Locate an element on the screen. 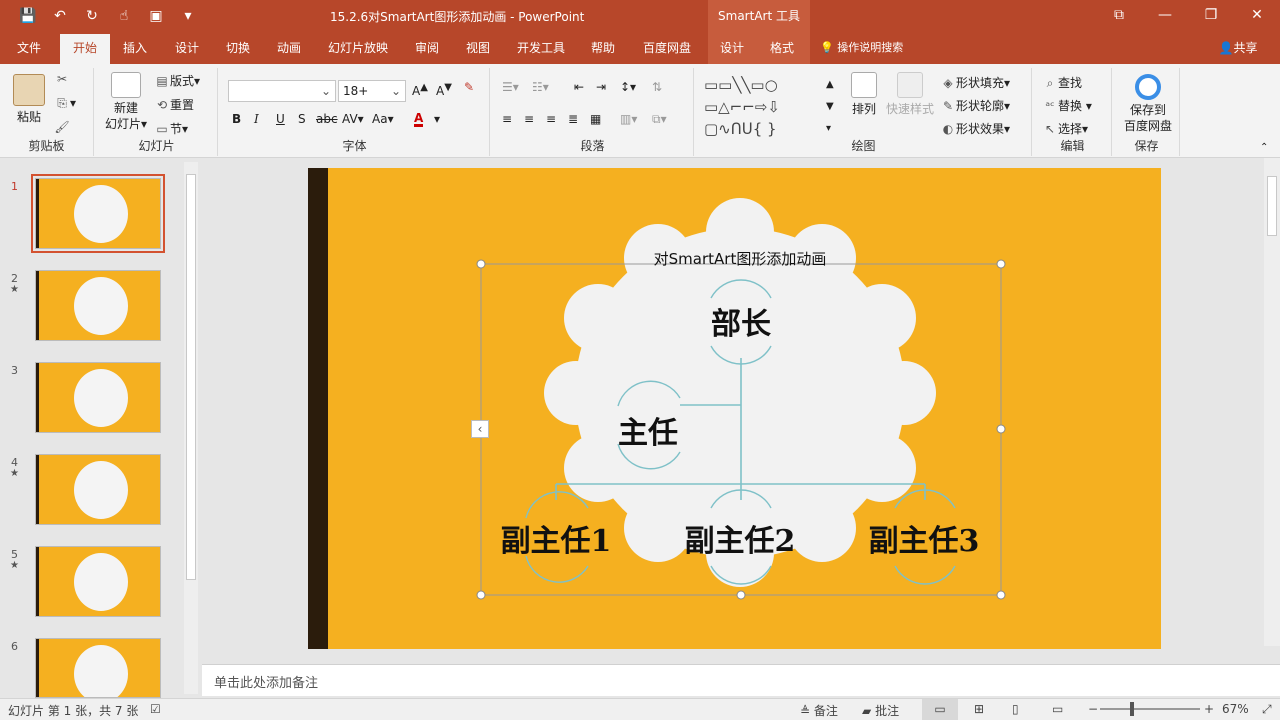 Image resolution: width=1280 pixels, height=720 pixels. underline-button: U is located at coordinates (280, 119).